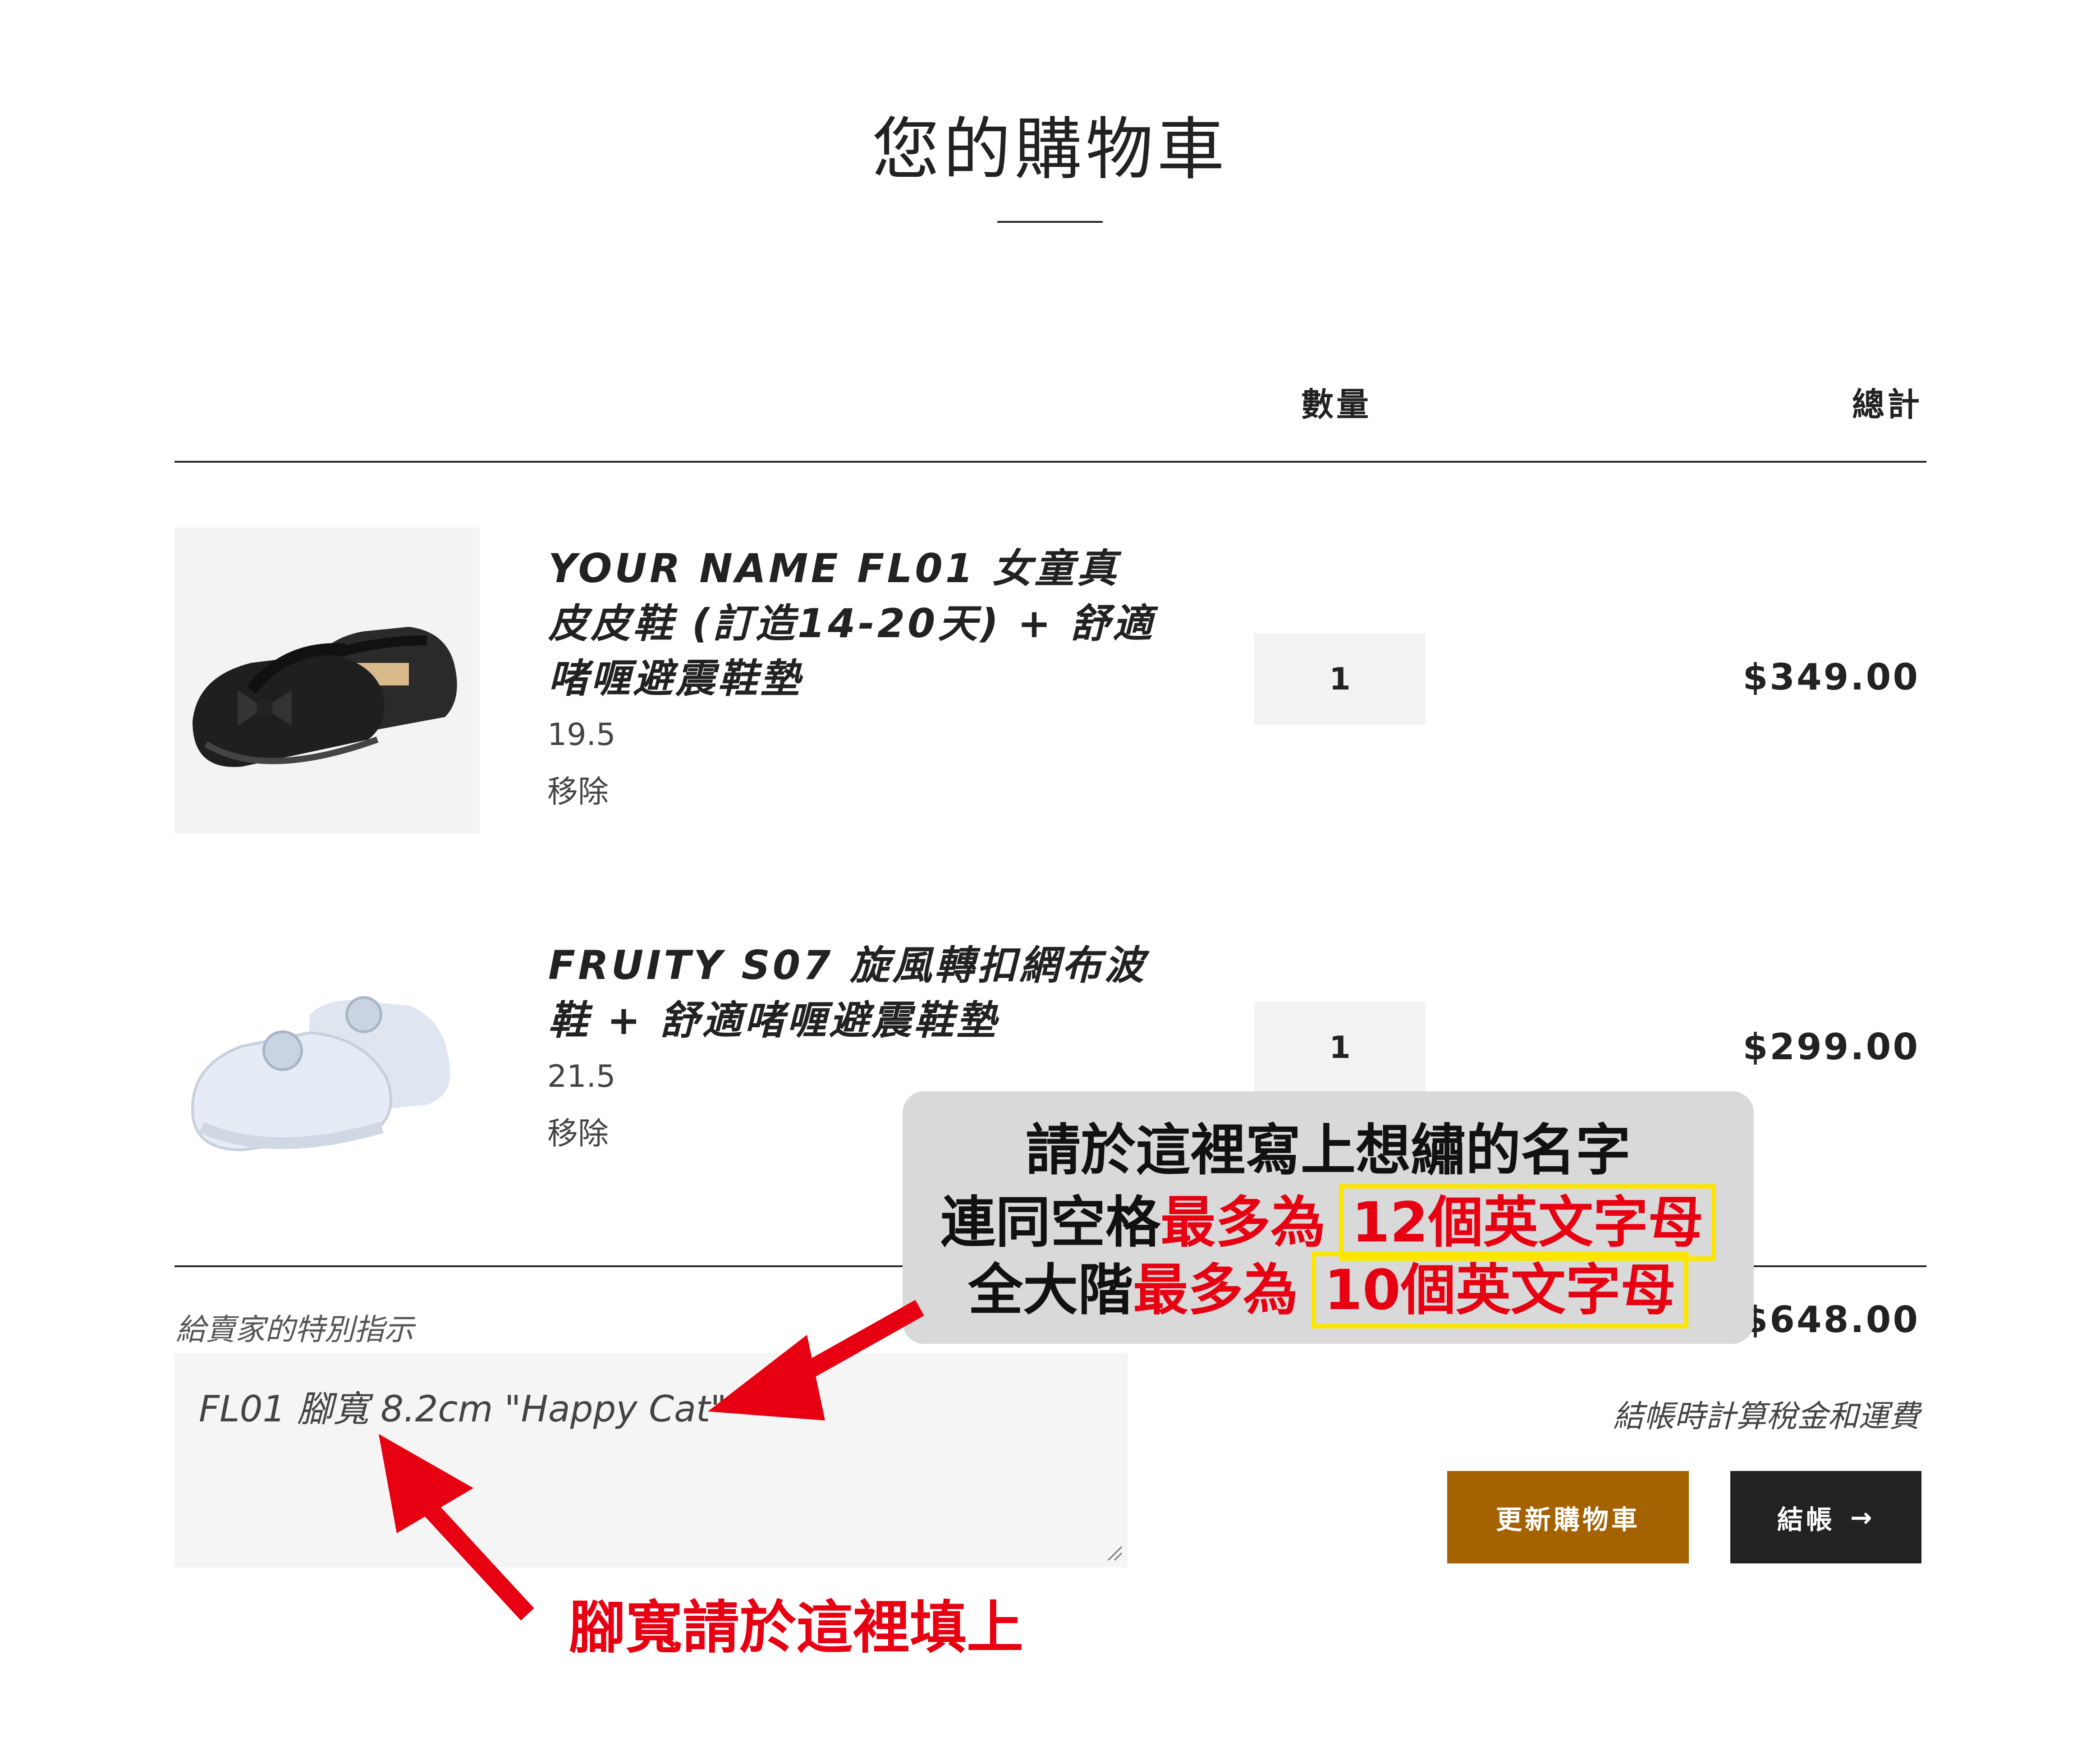  Describe the element at coordinates (796, 1628) in the screenshot. I see `foot-width-annotation: 腳寬請於這裡填上` at that location.